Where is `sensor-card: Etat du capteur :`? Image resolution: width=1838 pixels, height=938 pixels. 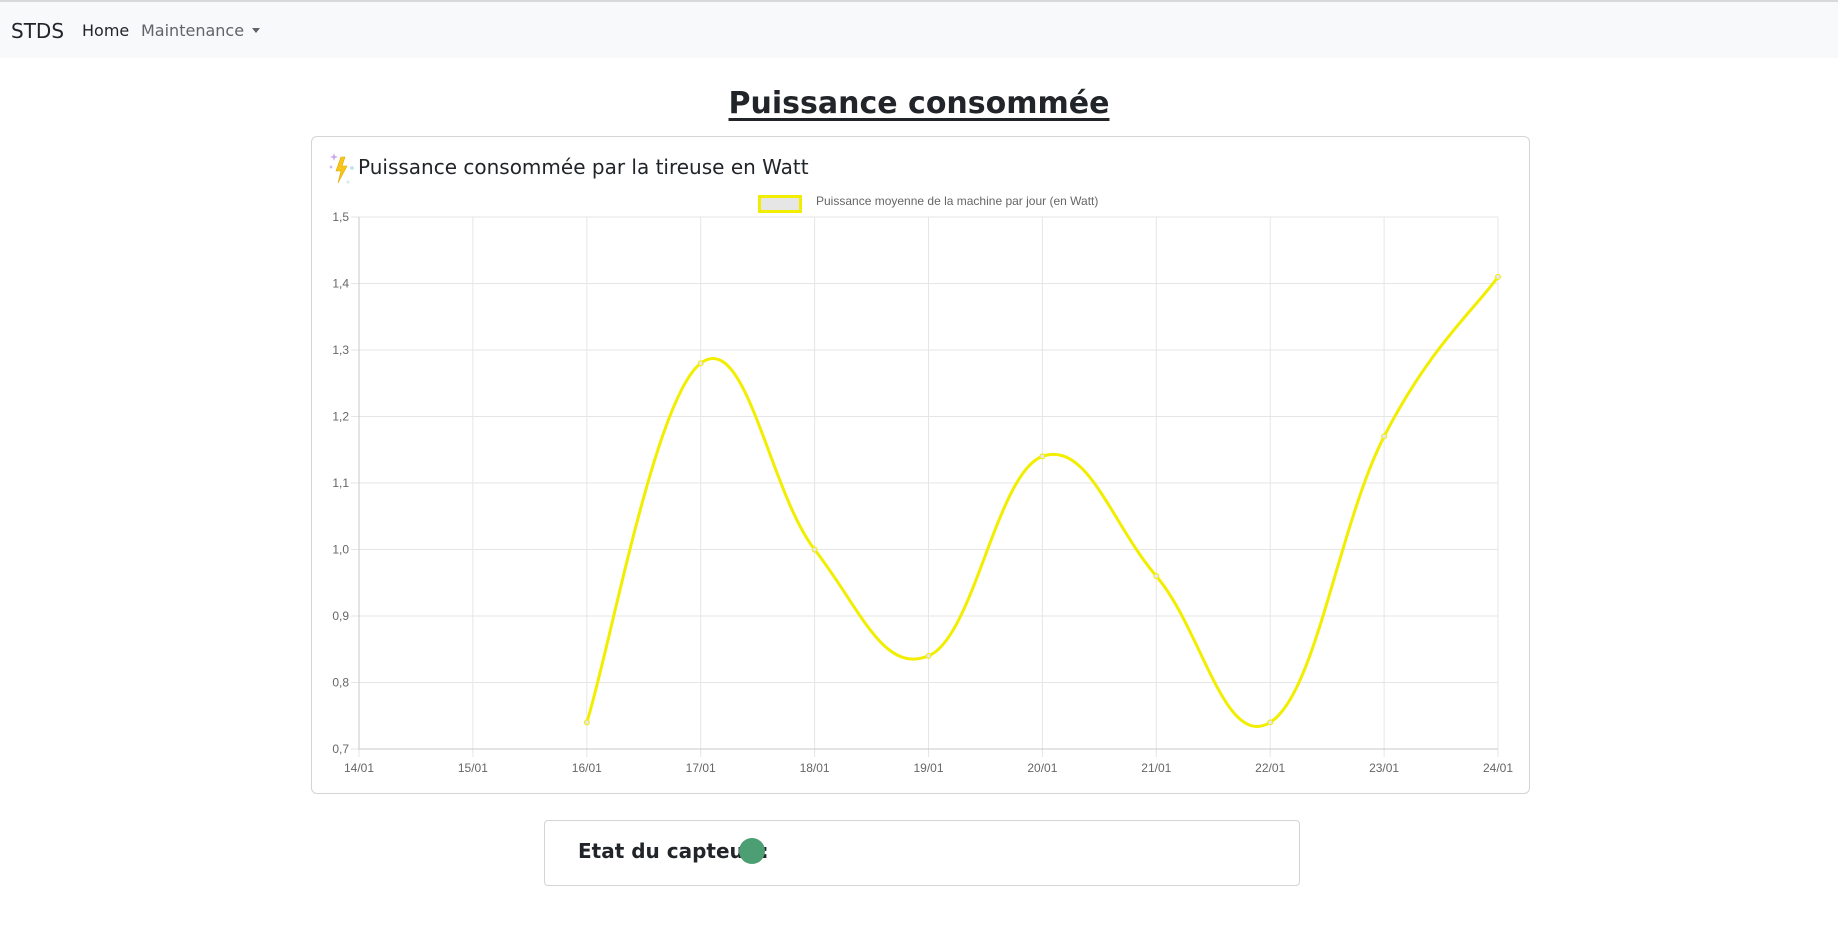
sensor-card: Etat du capteur : is located at coordinates (922, 853).